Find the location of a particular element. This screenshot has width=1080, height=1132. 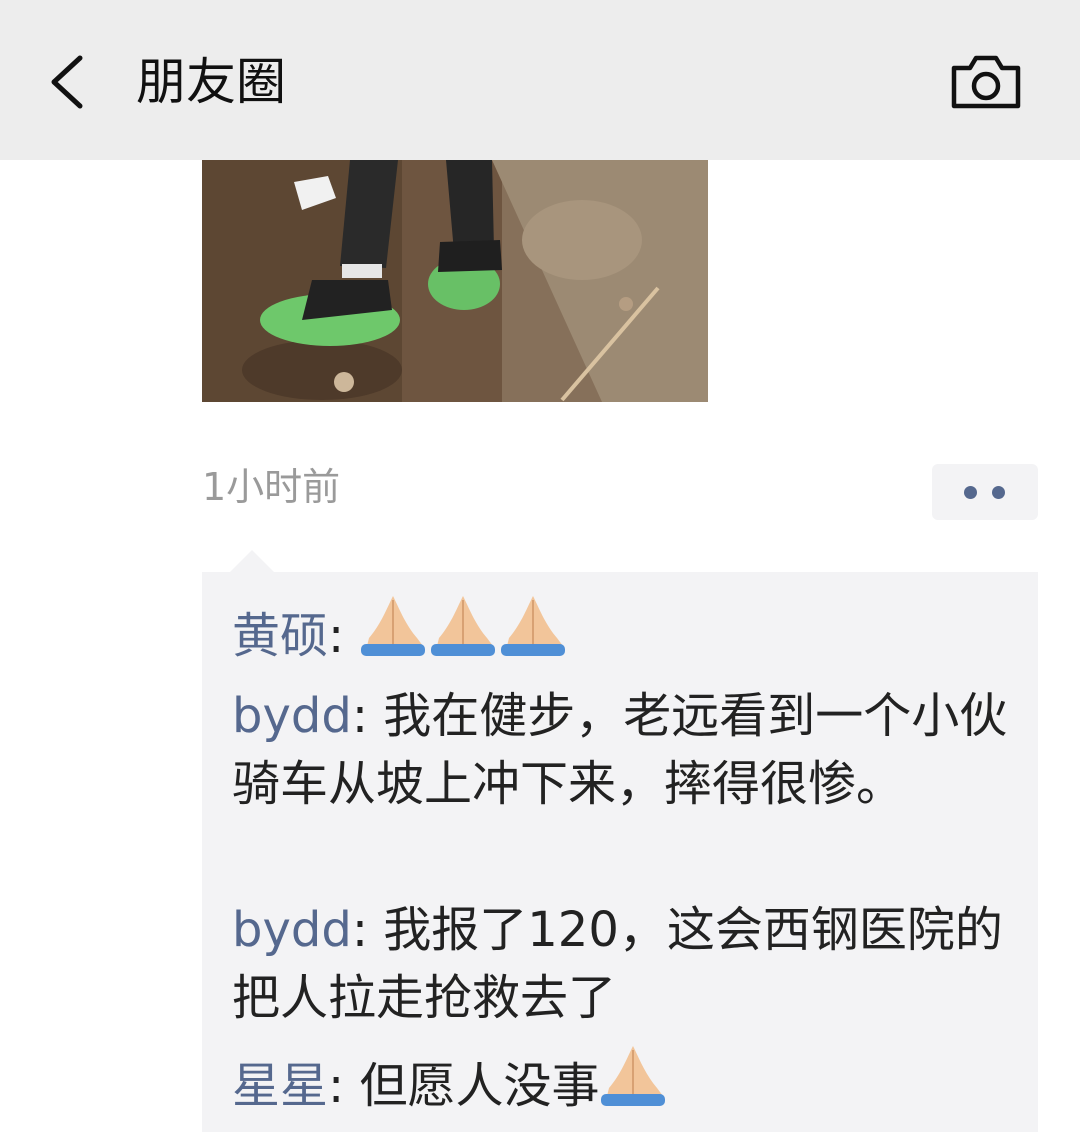

post-photo is located at coordinates (455, 281).